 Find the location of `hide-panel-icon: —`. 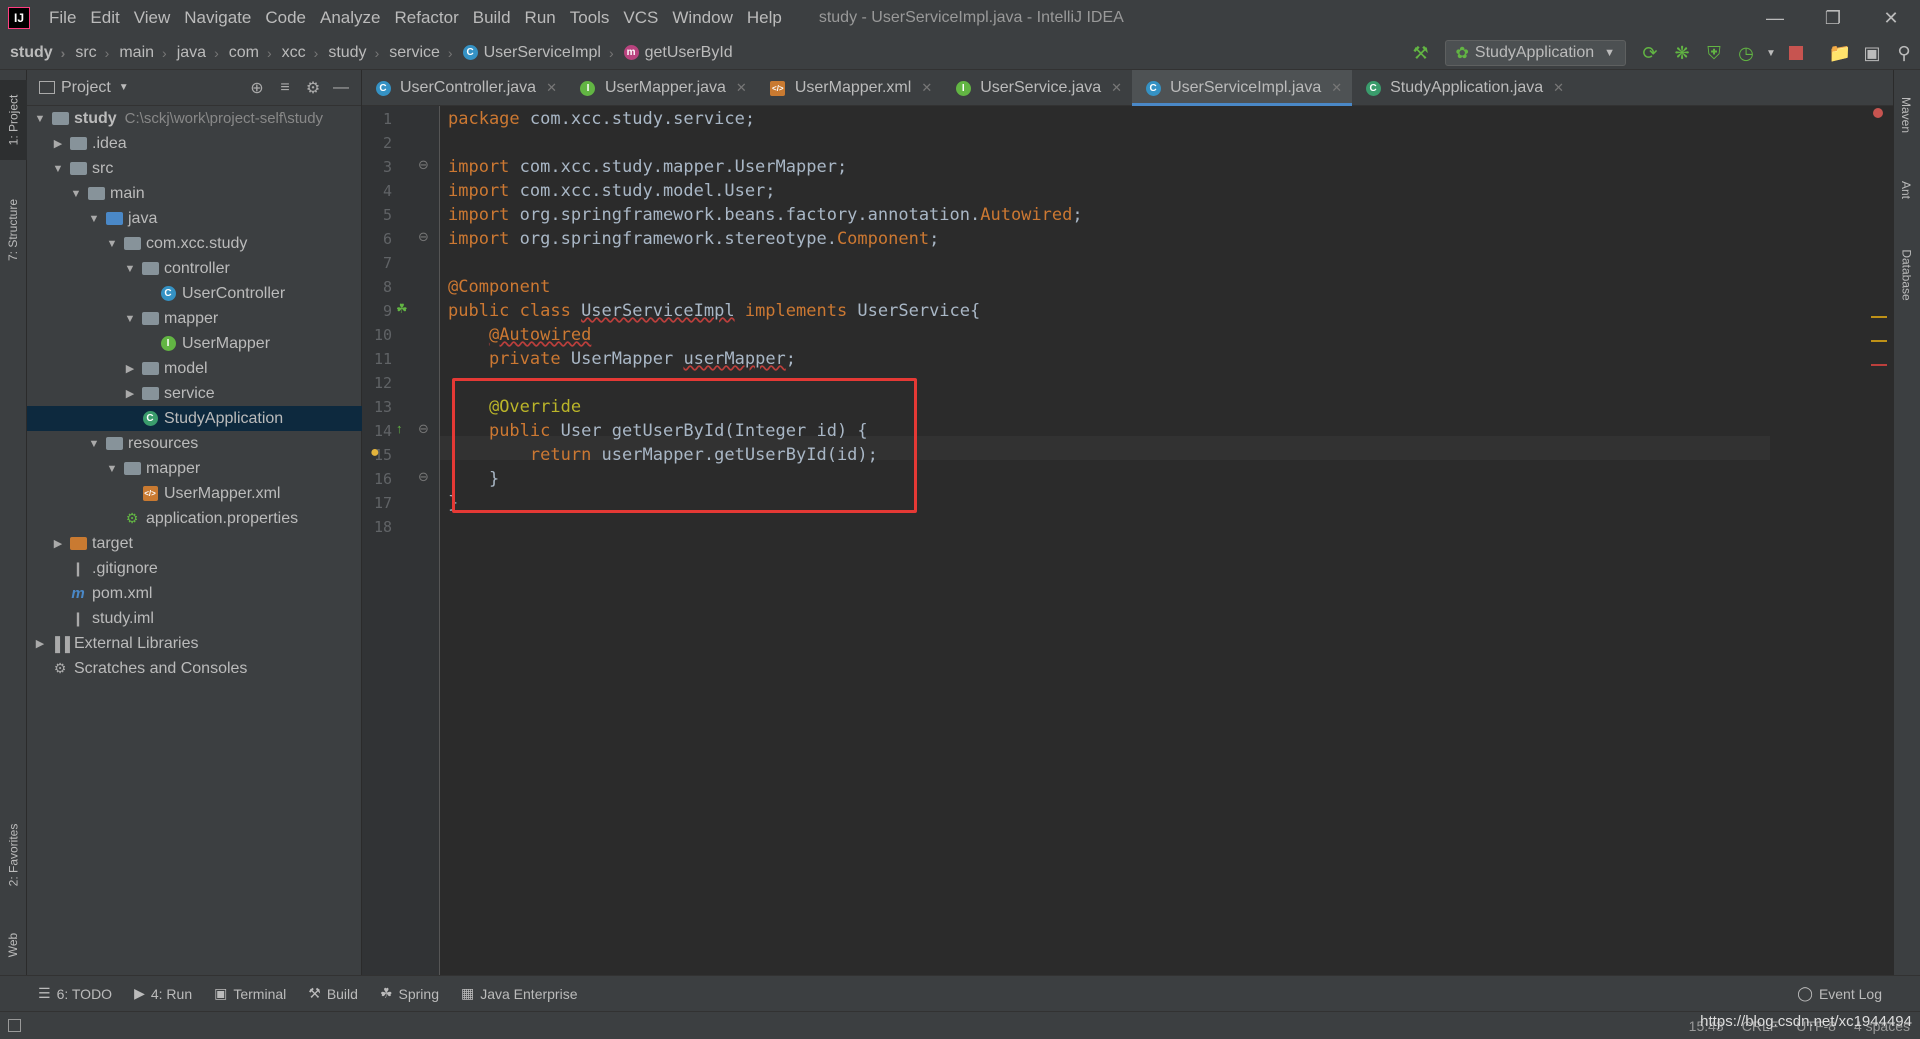

hide-panel-icon: — is located at coordinates (341, 88).